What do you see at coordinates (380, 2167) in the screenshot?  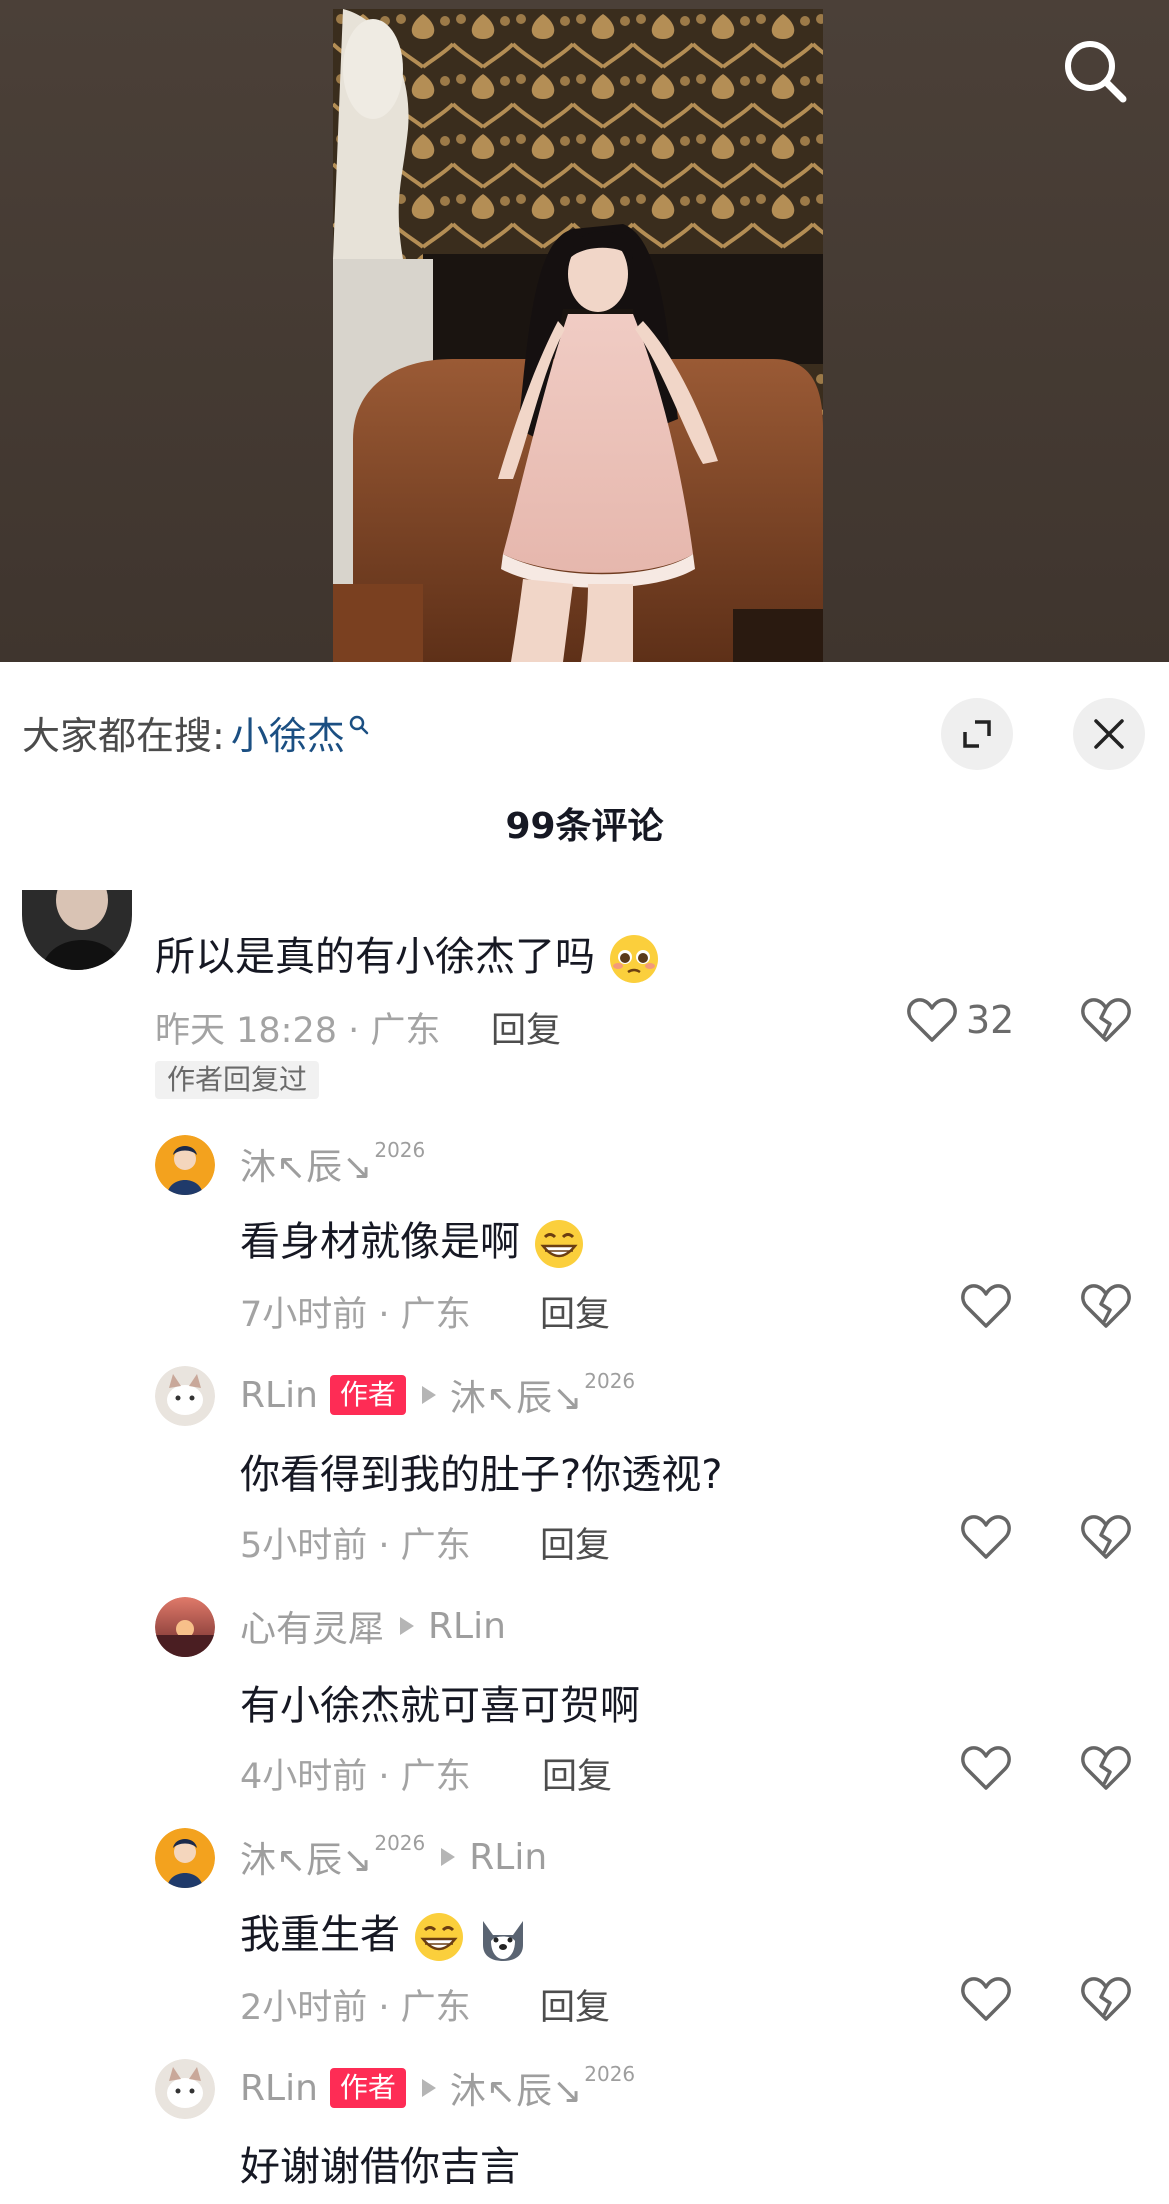 I see `reply-text: 好谢谢借你吉言` at bounding box center [380, 2167].